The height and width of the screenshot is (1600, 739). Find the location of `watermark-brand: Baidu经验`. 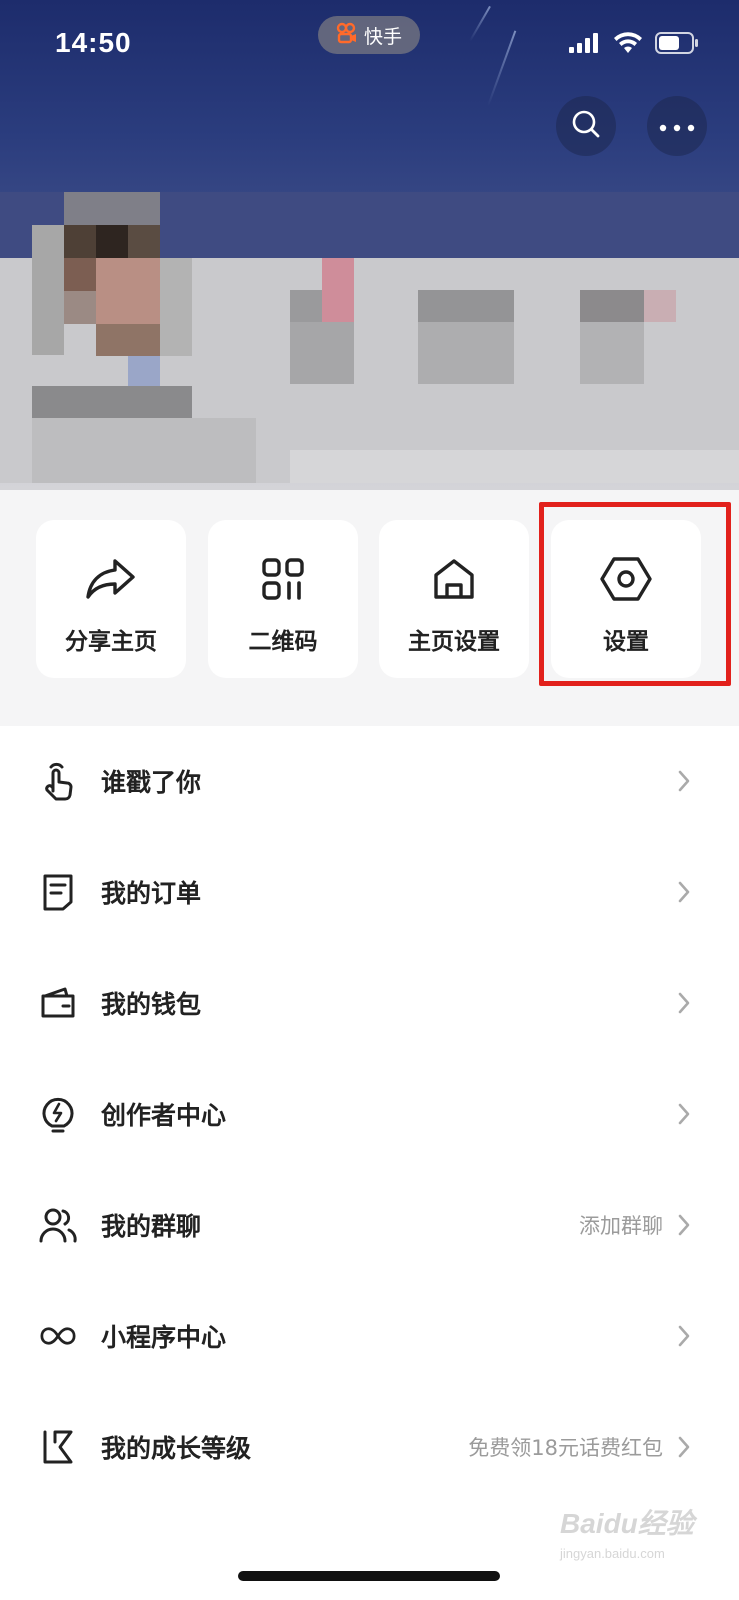

watermark-brand: Baidu经验 is located at coordinates (627, 1523).